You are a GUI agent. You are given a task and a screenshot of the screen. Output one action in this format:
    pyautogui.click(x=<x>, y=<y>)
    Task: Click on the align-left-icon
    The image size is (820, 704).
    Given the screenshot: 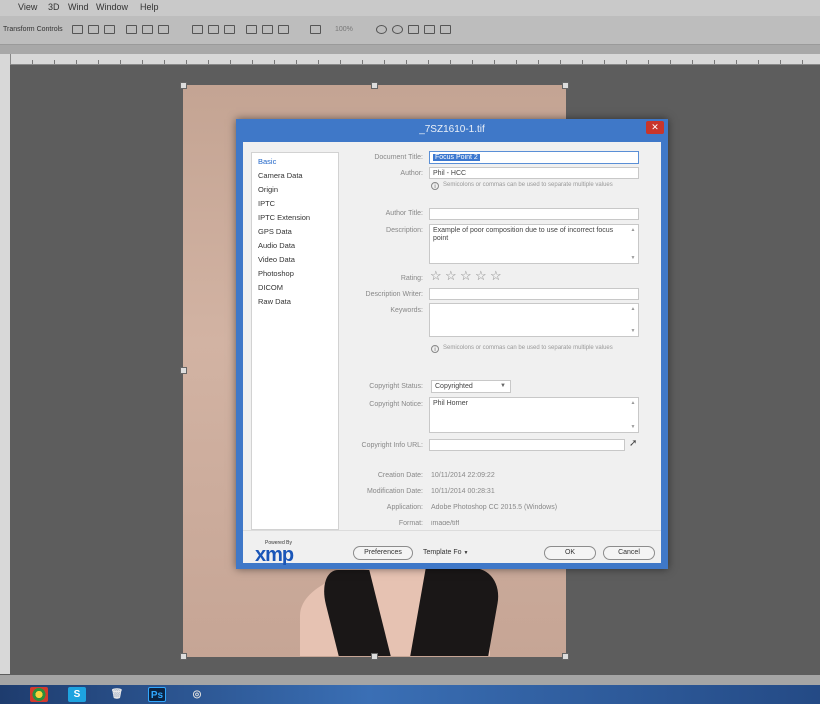 What is the action you would take?
    pyautogui.click(x=131, y=29)
    